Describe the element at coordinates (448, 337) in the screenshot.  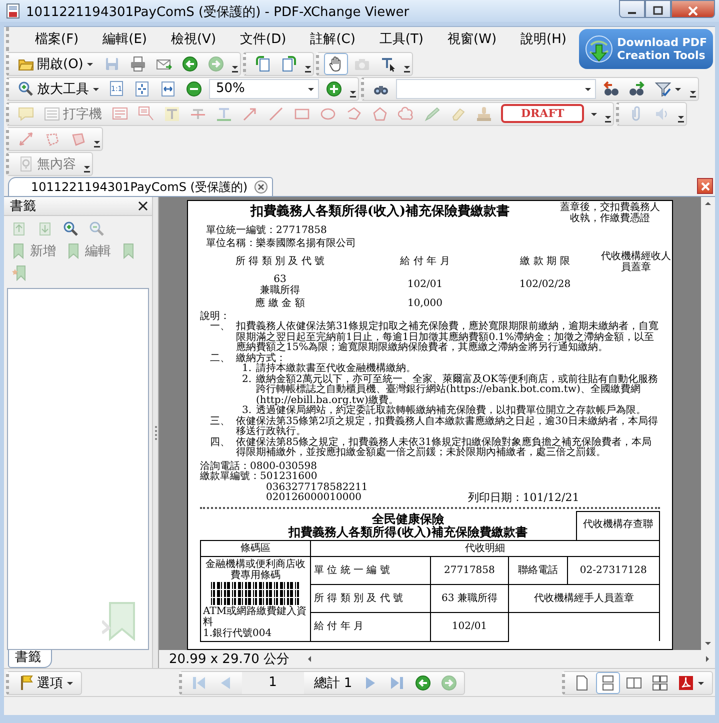
I see `note-text: 扣費義務人依健保法第31條規定扣取之補充保險費，應於寬限期限前繳納，逾期未繳納者，自寬限期滿之翌日起至完納前1日止，每逾1日加徵其應納費額0.1%滯納金；加徵之滯納金額，以至應納費額之15%為限；逾寬限期限繳納保險費者，其應繳之滯納金將另行通知繳納。` at that location.